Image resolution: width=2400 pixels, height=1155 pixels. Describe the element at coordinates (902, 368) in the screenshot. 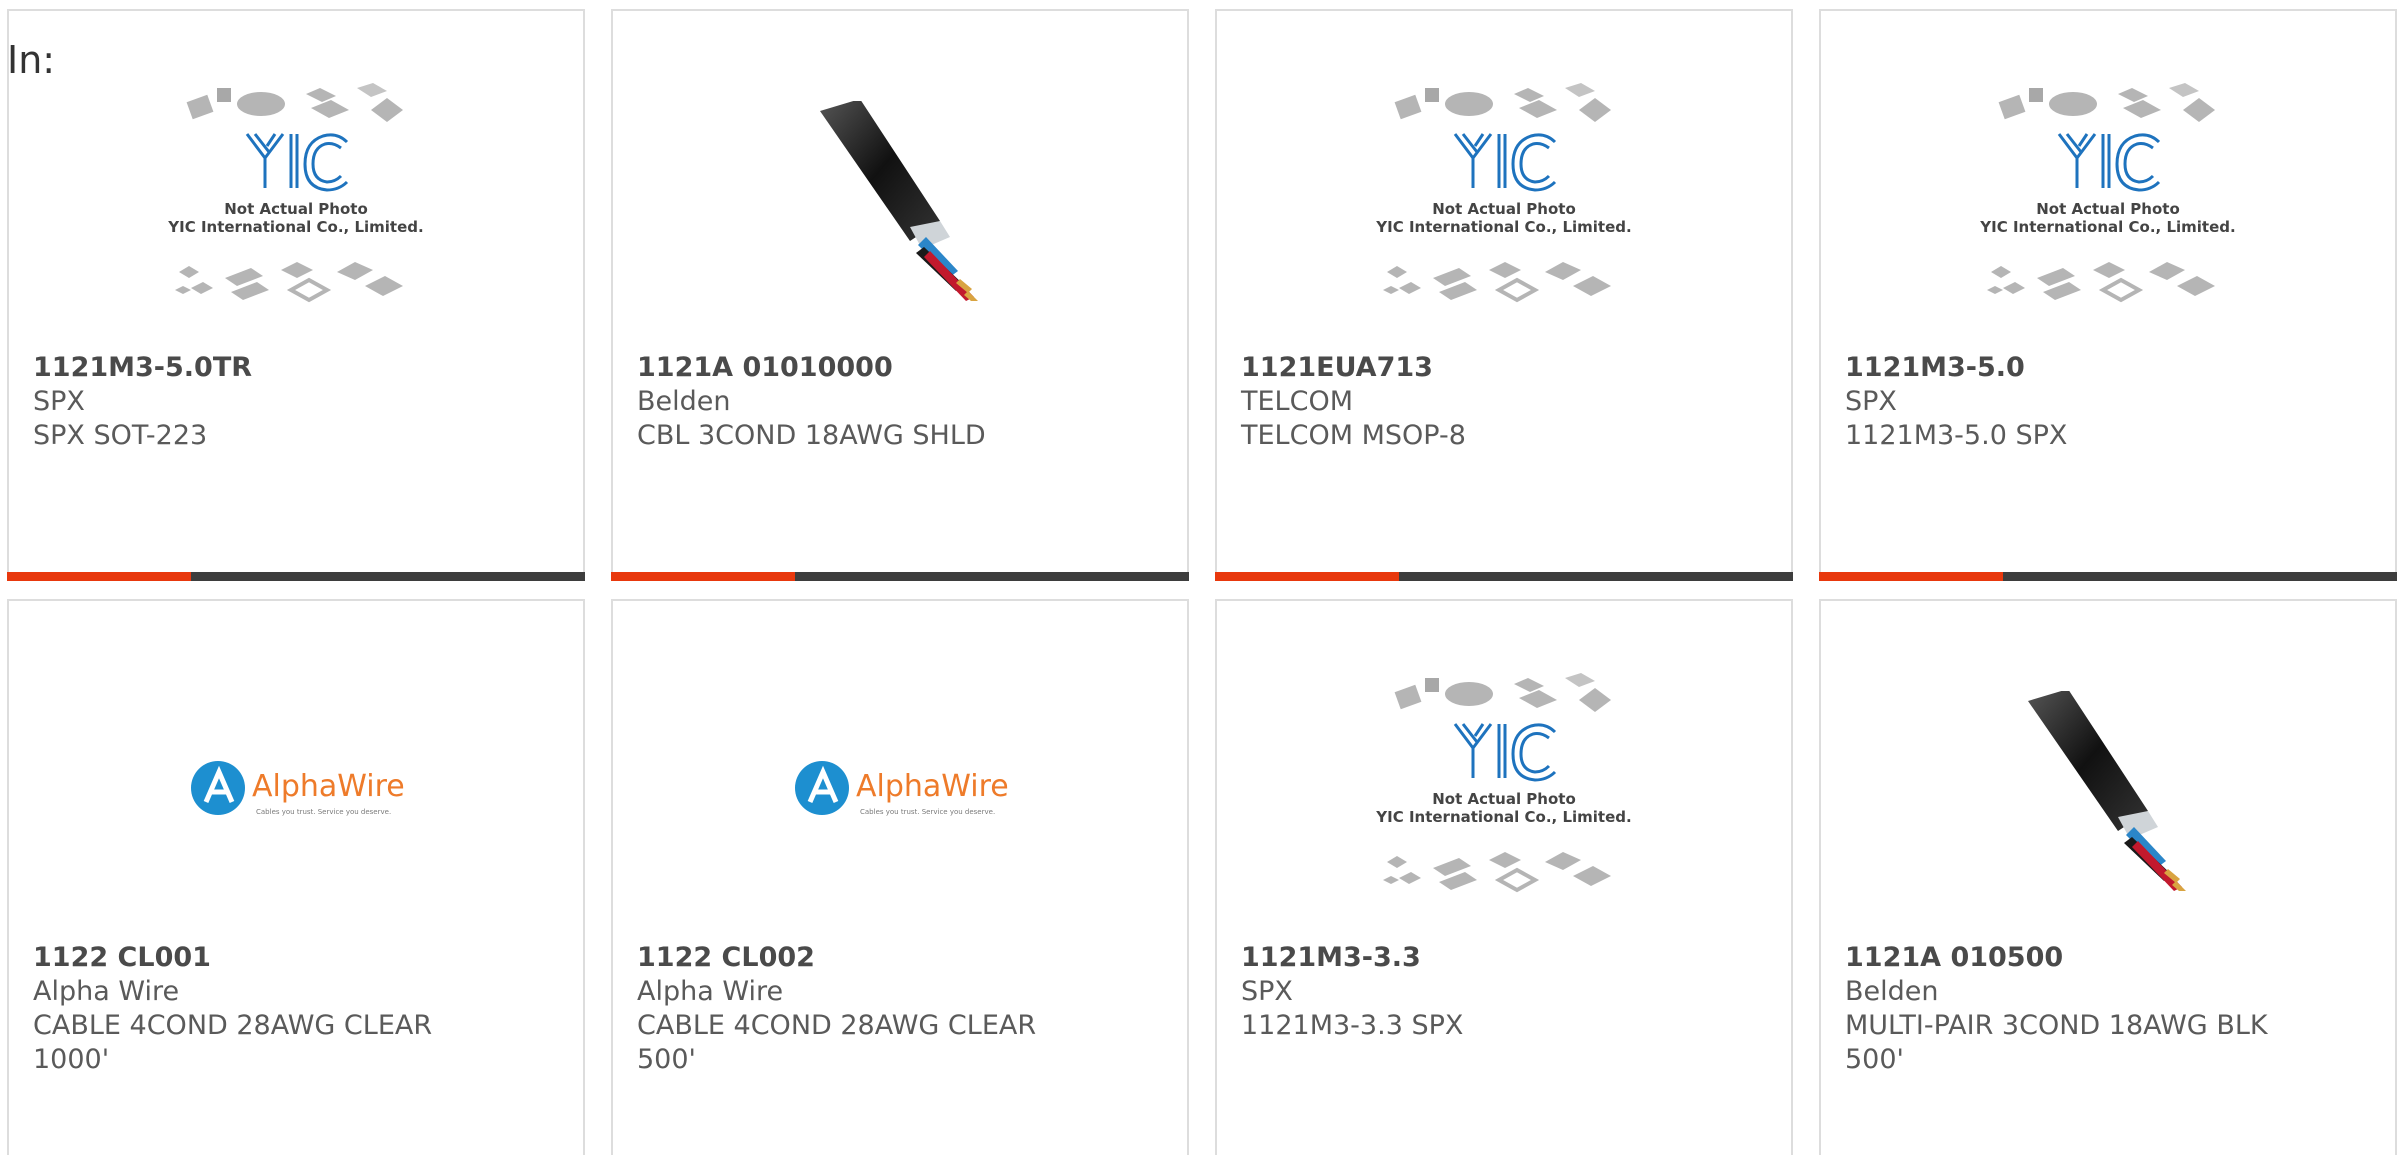

I see `part-number-link: 1121A 01010000` at that location.